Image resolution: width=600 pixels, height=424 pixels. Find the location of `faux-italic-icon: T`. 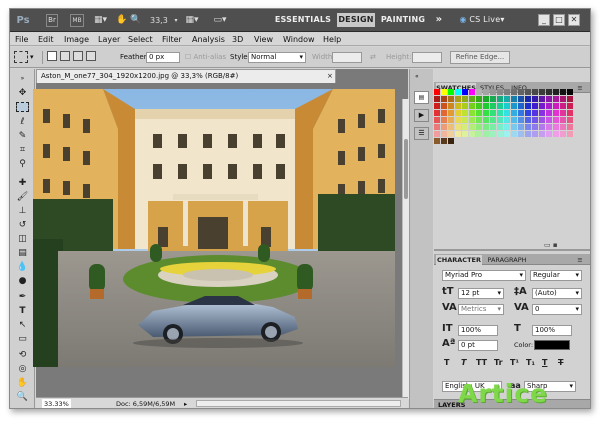

faux-italic-icon: T is located at coordinates (463, 363).